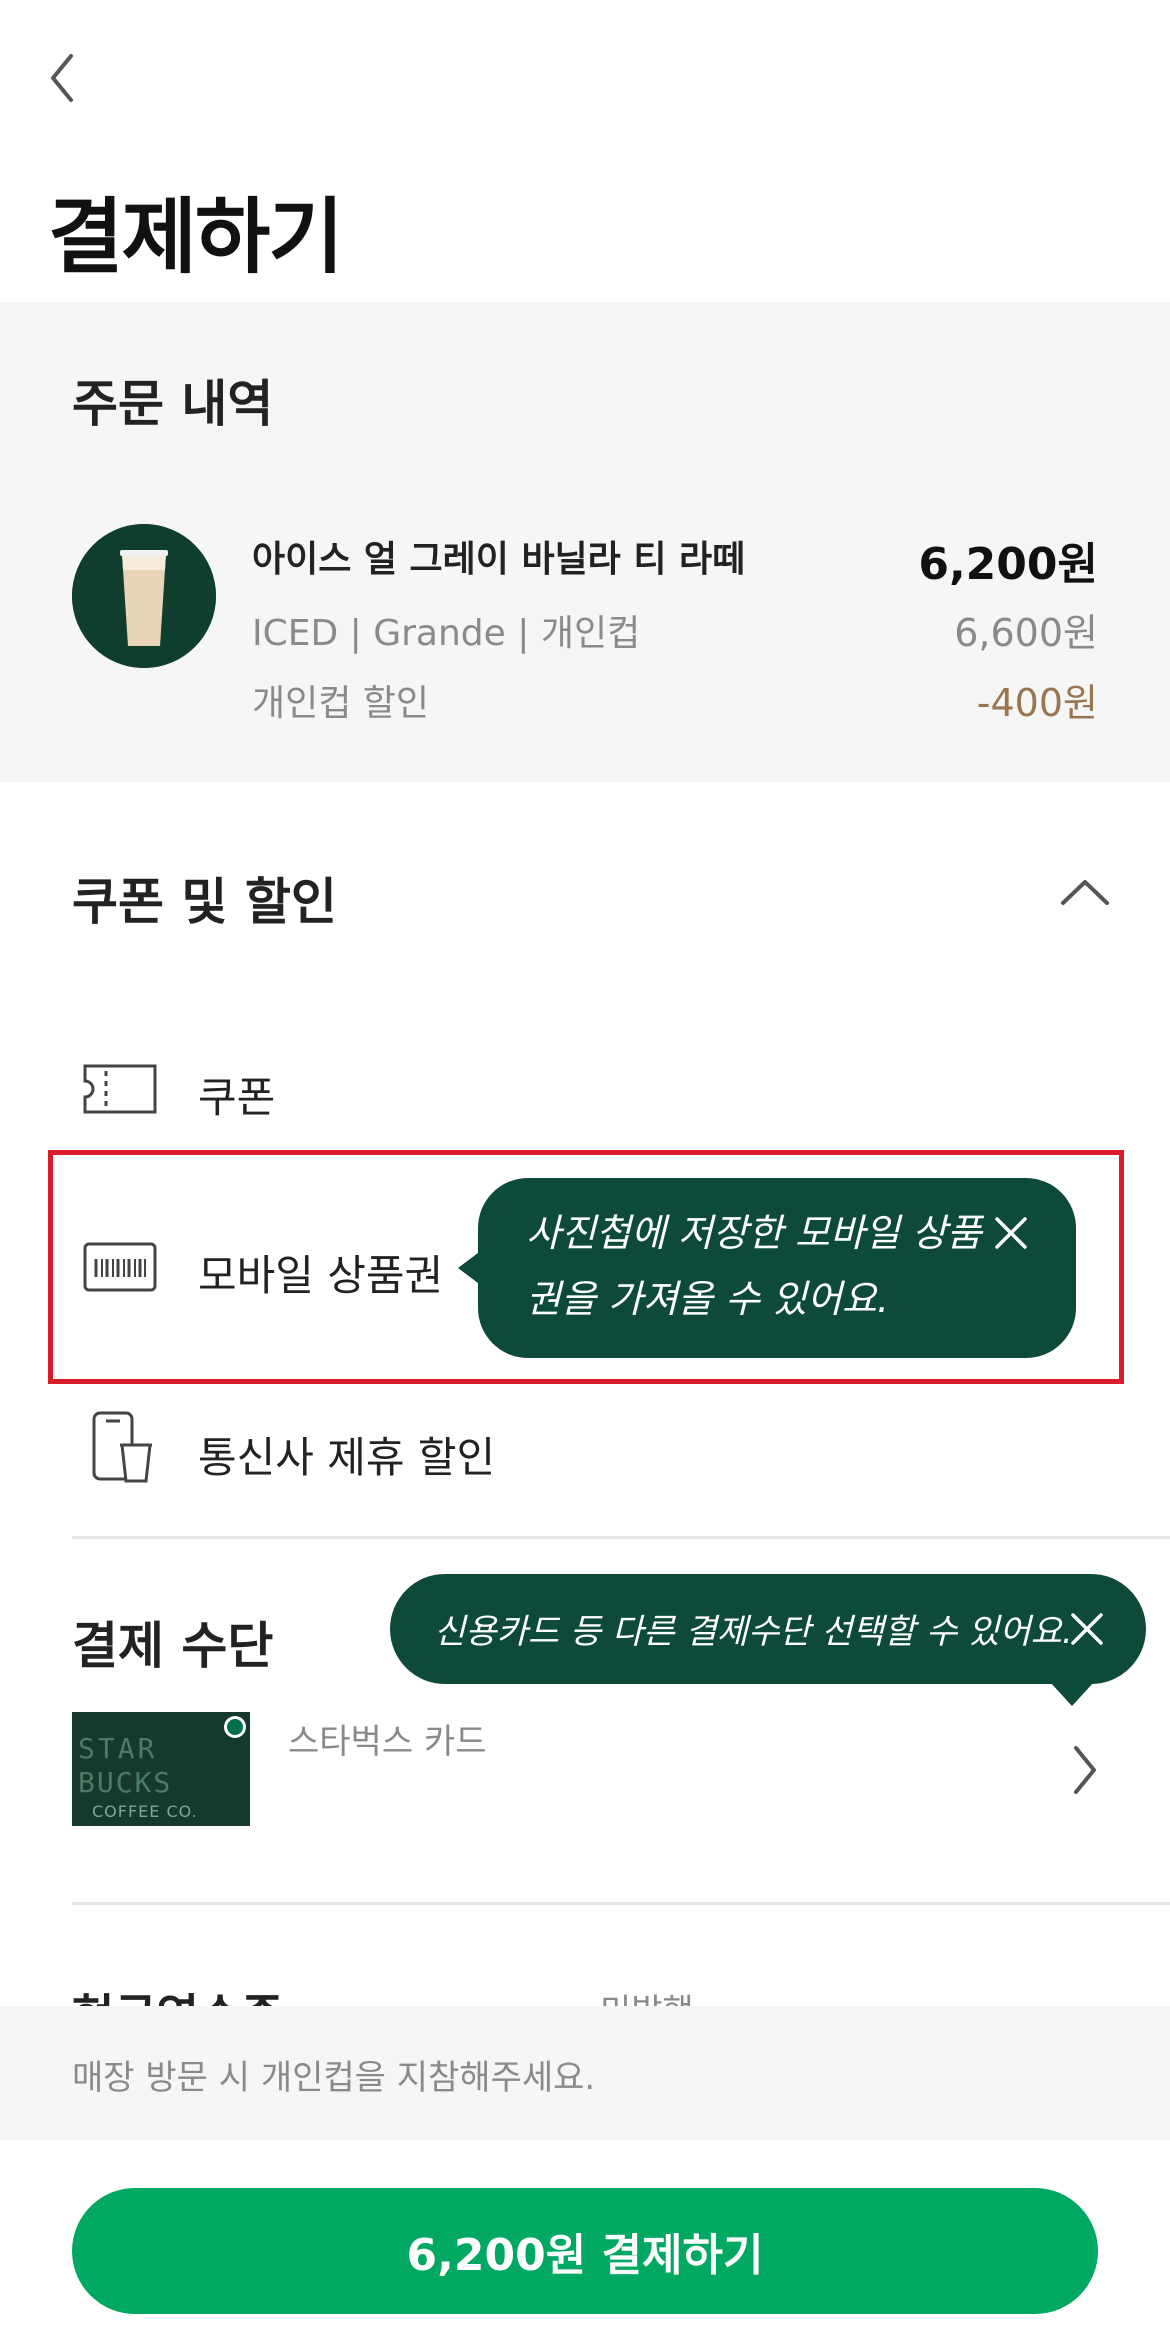 Image resolution: width=1170 pixels, height=2351 pixels. I want to click on back-button, so click(62, 78).